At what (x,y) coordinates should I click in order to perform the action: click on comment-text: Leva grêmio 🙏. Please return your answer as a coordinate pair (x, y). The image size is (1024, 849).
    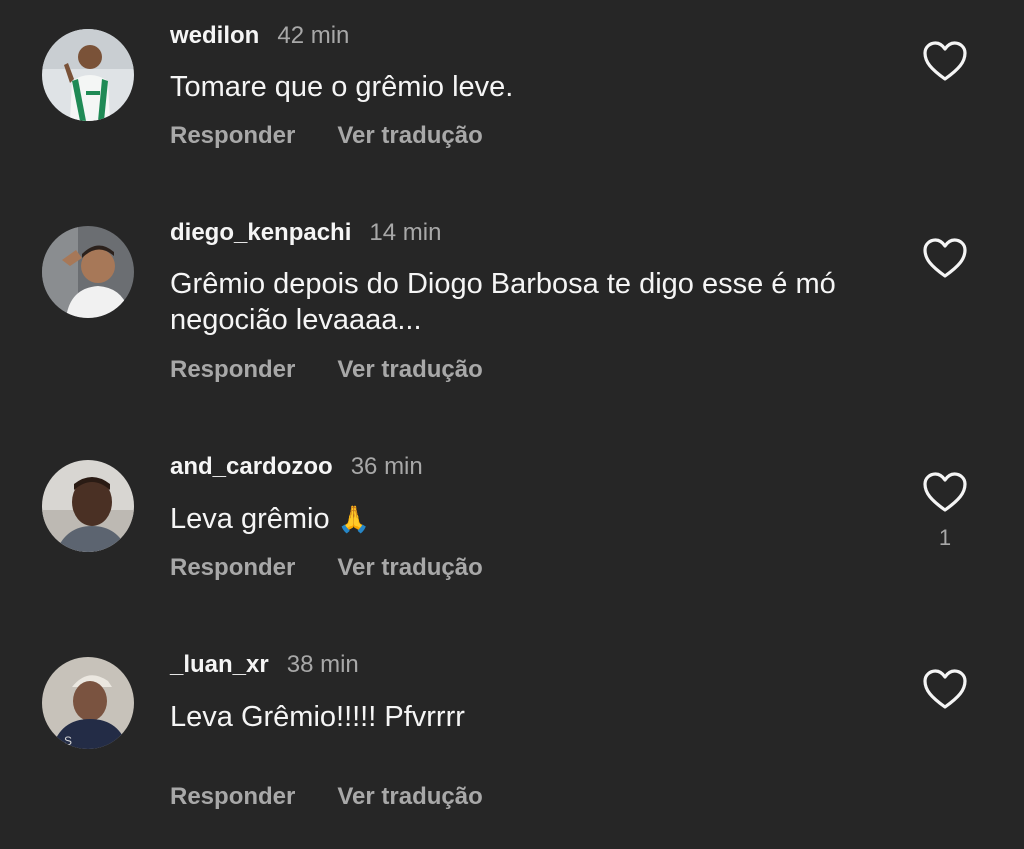
    Looking at the image, I should click on (540, 519).